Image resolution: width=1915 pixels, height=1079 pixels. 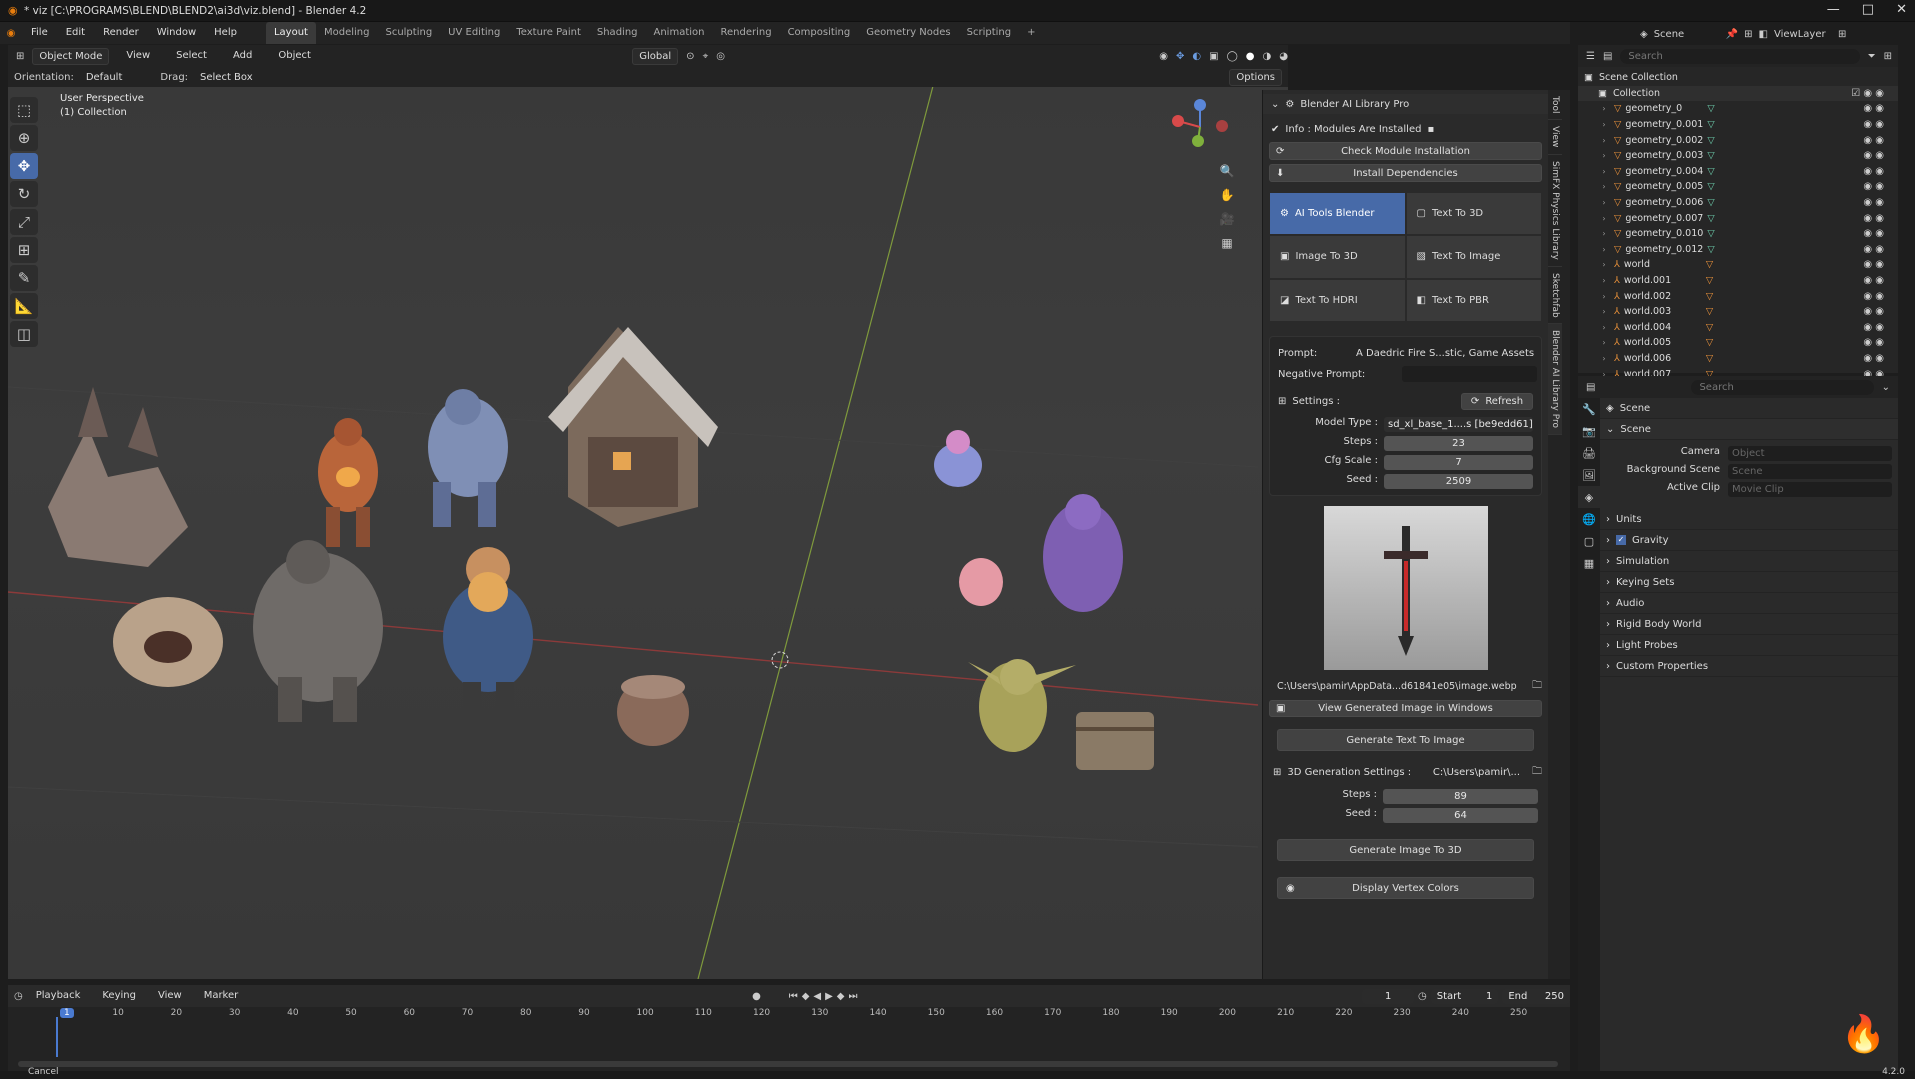 I want to click on prompt-field: A Daedric Fire S...stic, Game Assets, so click(x=1446, y=353).